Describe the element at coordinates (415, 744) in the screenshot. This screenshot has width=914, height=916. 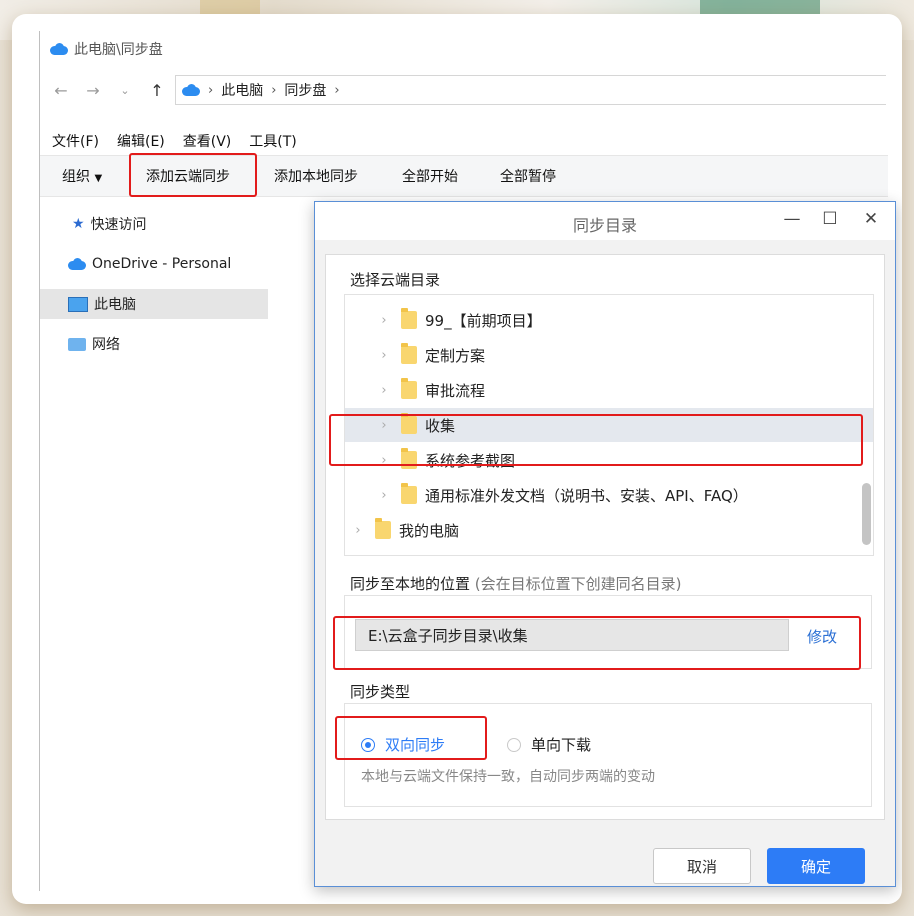
I see `two-way-label: 双向同步` at that location.